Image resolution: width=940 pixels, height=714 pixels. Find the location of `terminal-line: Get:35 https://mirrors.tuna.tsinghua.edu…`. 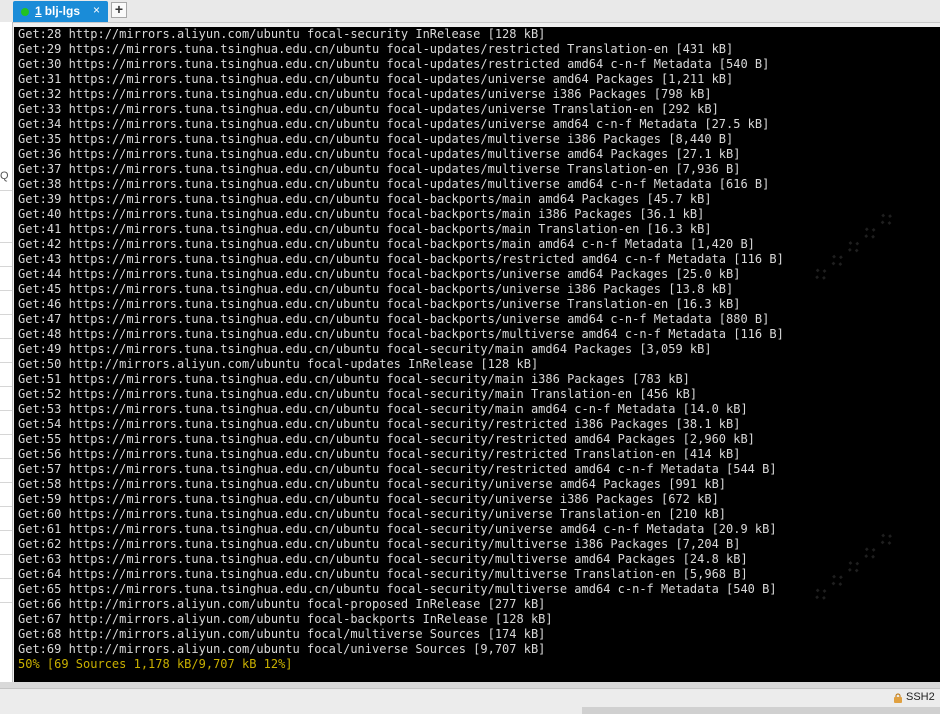

terminal-line: Get:35 https://mirrors.tuna.tsinghua.edu… is located at coordinates (376, 139).